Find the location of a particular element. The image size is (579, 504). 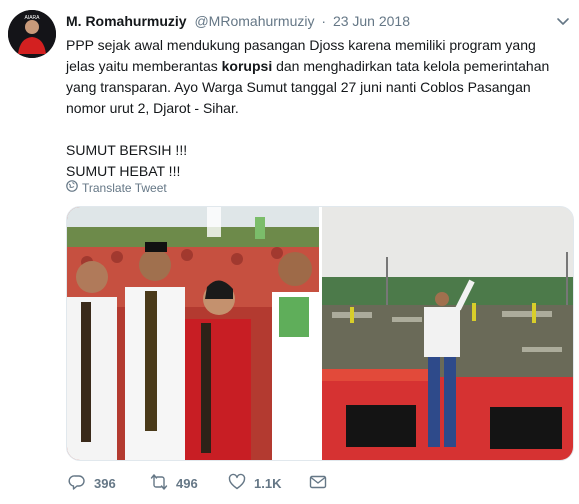

envelope-icon is located at coordinates (318, 483).